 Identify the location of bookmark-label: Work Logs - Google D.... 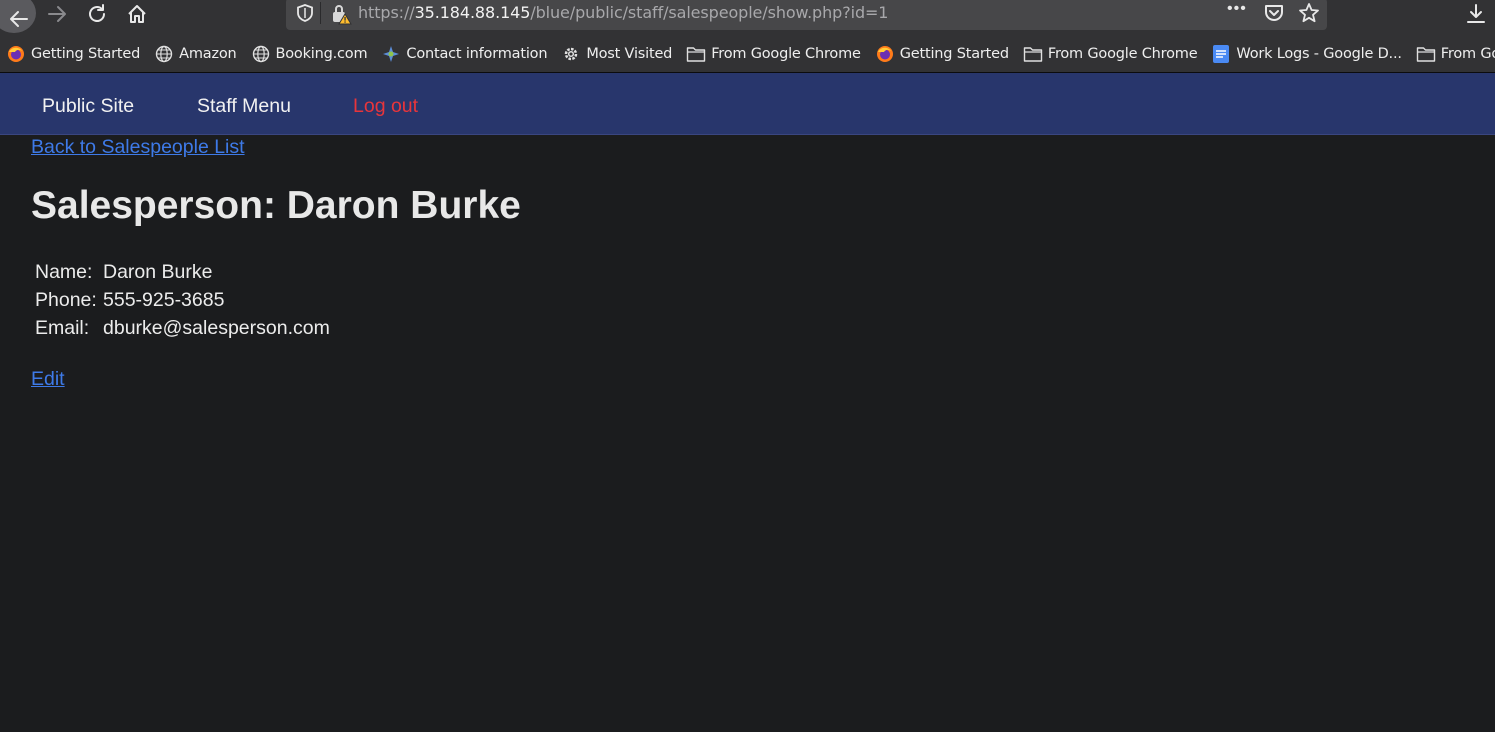
(1319, 54).